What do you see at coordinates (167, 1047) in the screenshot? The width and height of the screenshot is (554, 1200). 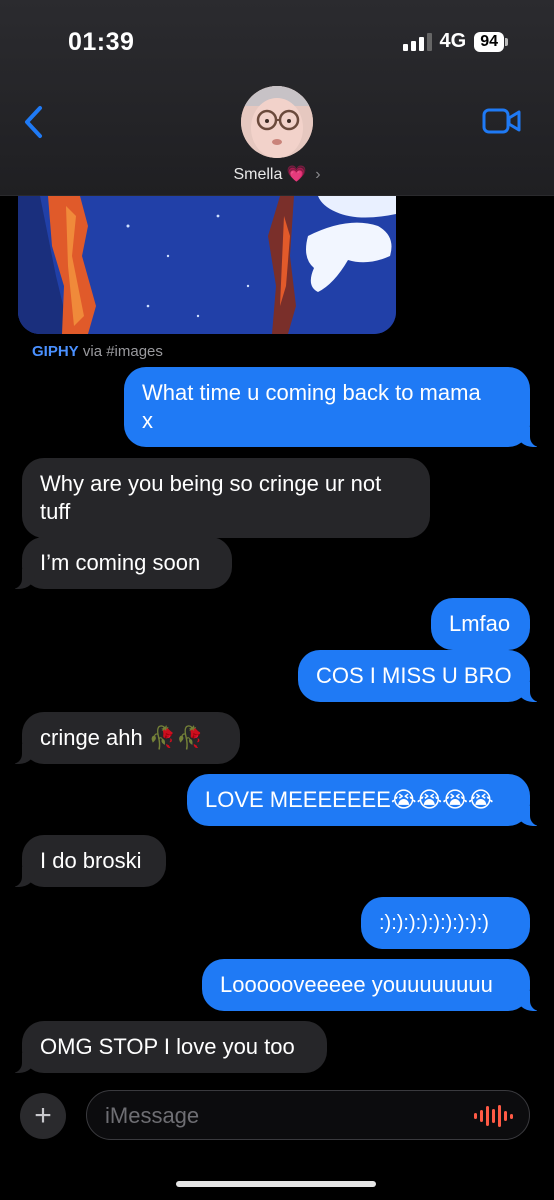 I see `message-bubble-received: OMG STOP I love you too` at bounding box center [167, 1047].